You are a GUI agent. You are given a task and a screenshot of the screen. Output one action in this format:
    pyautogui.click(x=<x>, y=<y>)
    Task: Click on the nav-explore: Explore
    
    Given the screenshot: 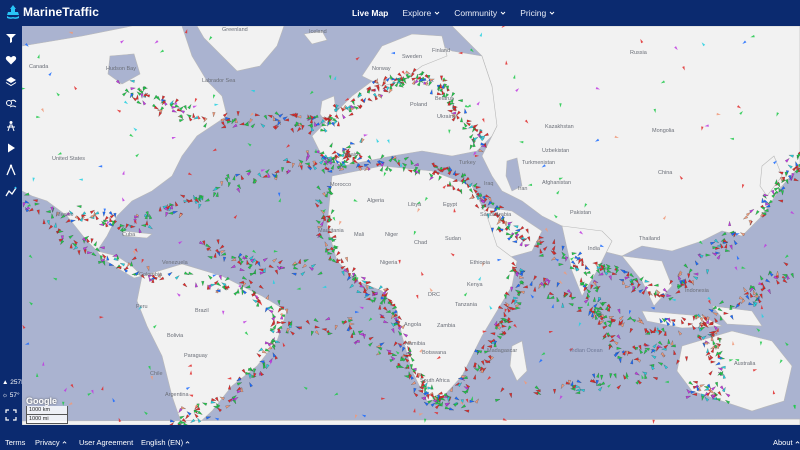 What is the action you would take?
    pyautogui.click(x=421, y=13)
    